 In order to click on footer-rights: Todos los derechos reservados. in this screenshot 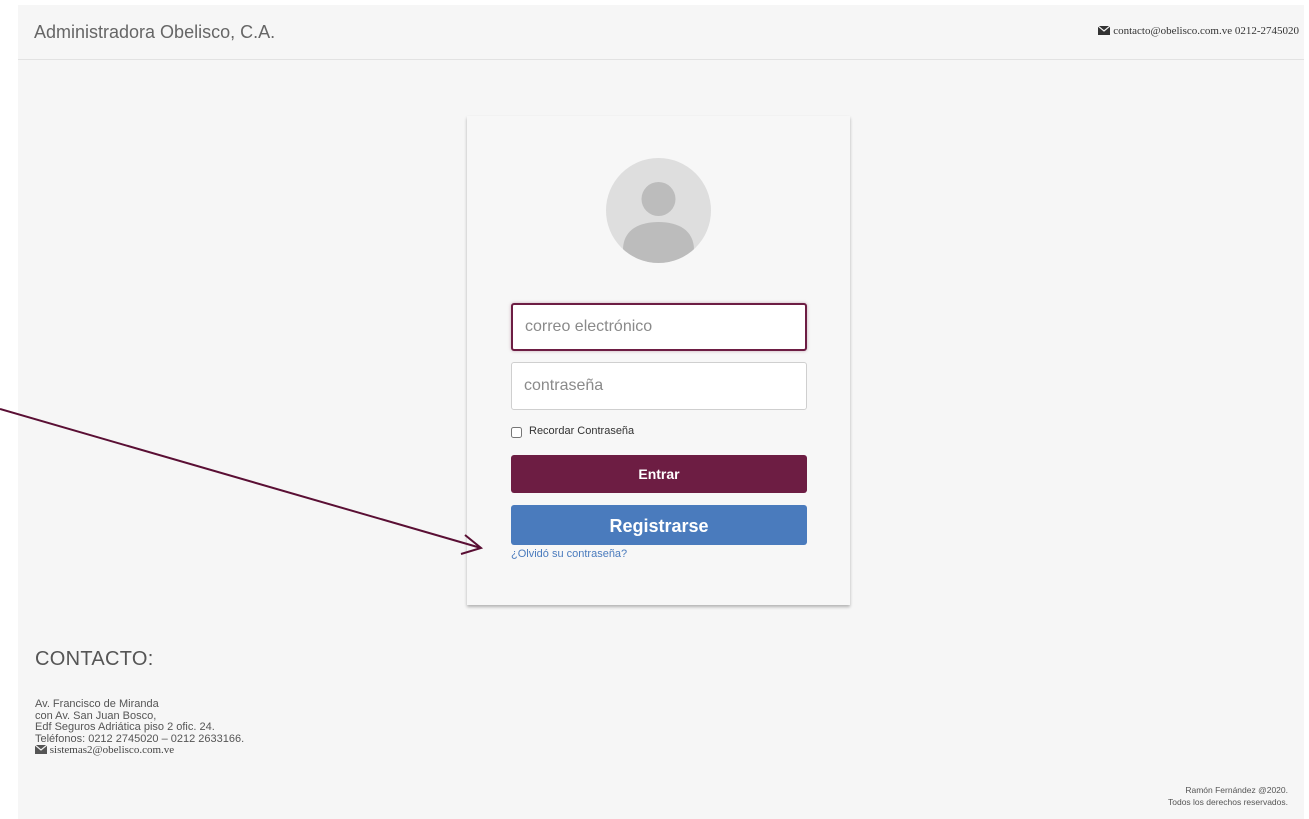, I will do `click(1227, 802)`.